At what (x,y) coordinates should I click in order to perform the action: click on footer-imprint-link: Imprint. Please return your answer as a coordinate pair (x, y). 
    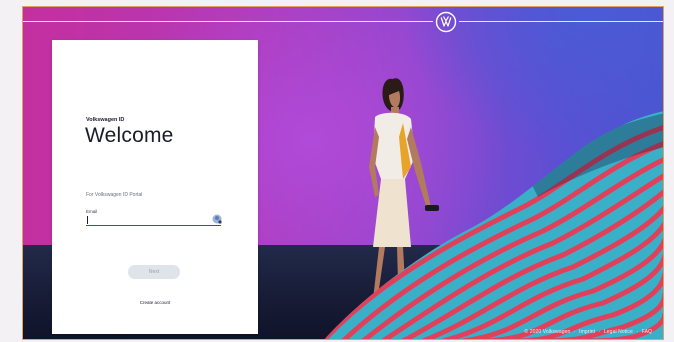
    Looking at the image, I should click on (587, 332).